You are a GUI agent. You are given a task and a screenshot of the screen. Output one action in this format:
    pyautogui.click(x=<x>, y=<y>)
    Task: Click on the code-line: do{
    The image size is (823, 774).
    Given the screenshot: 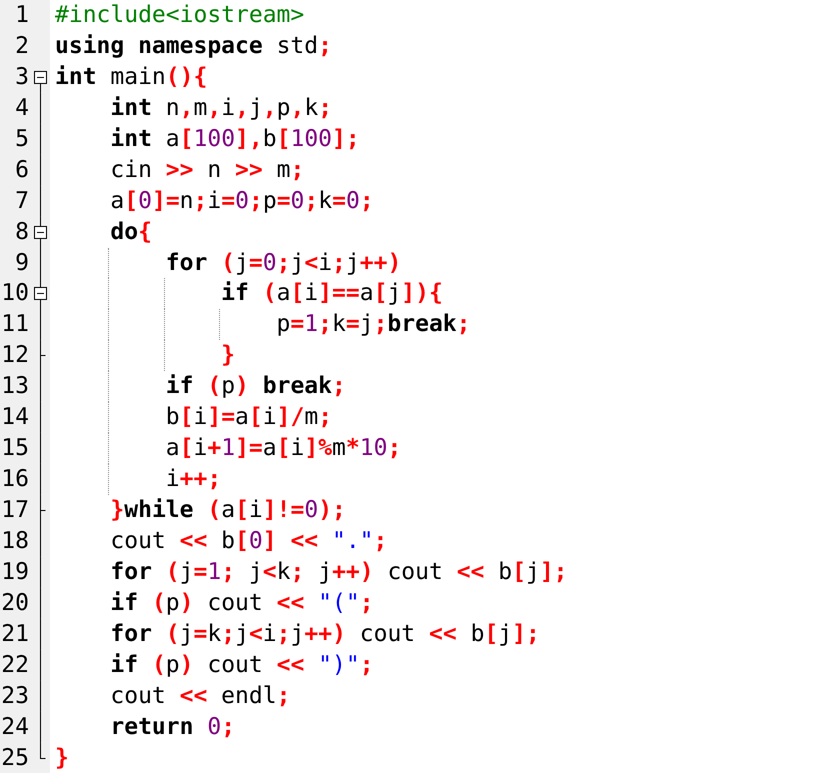 What is the action you would take?
    pyautogui.click(x=130, y=231)
    